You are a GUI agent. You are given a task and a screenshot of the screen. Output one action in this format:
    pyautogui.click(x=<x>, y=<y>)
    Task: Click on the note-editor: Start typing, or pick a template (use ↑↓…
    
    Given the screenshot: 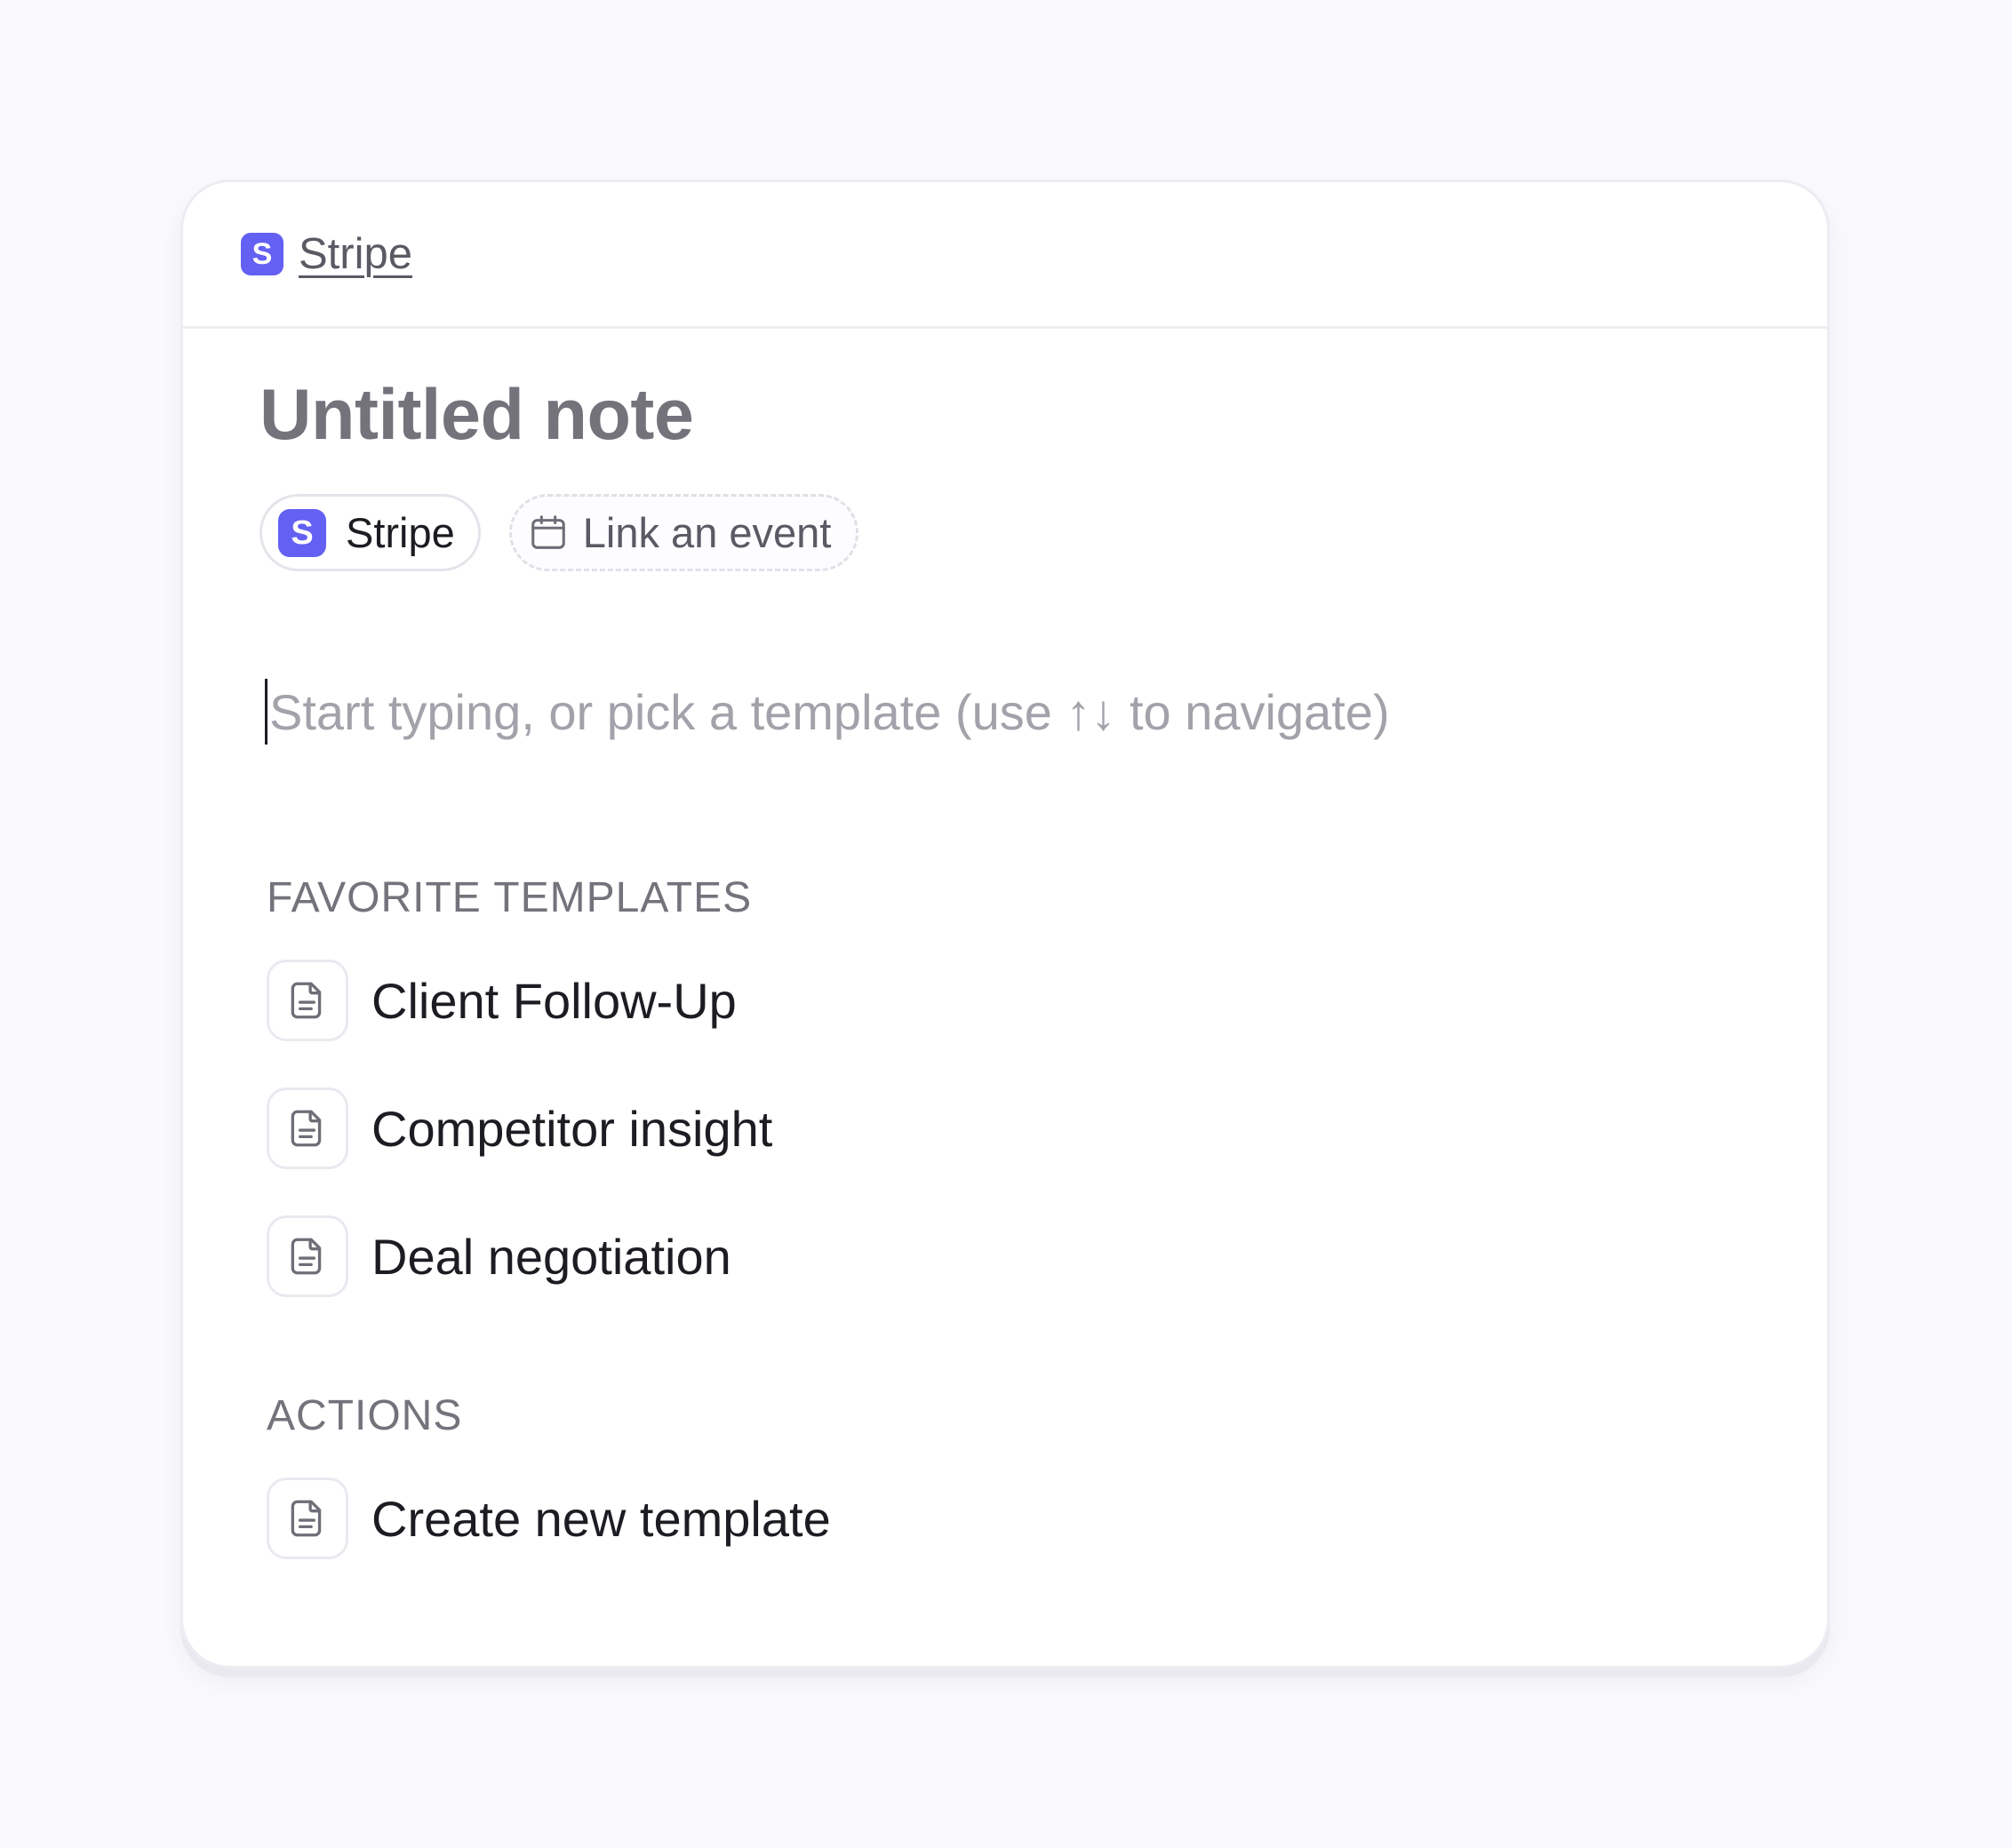 What is the action you would take?
    pyautogui.click(x=1005, y=712)
    